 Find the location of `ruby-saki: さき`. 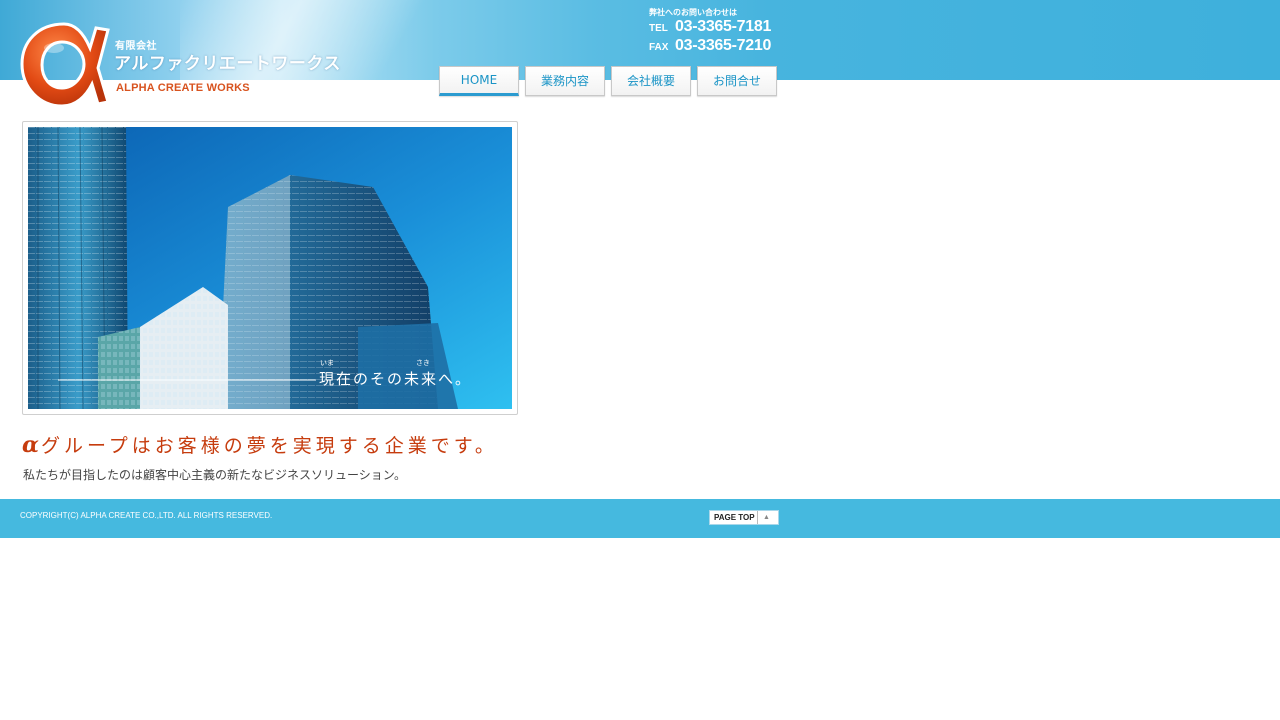

ruby-saki: さき is located at coordinates (423, 363).